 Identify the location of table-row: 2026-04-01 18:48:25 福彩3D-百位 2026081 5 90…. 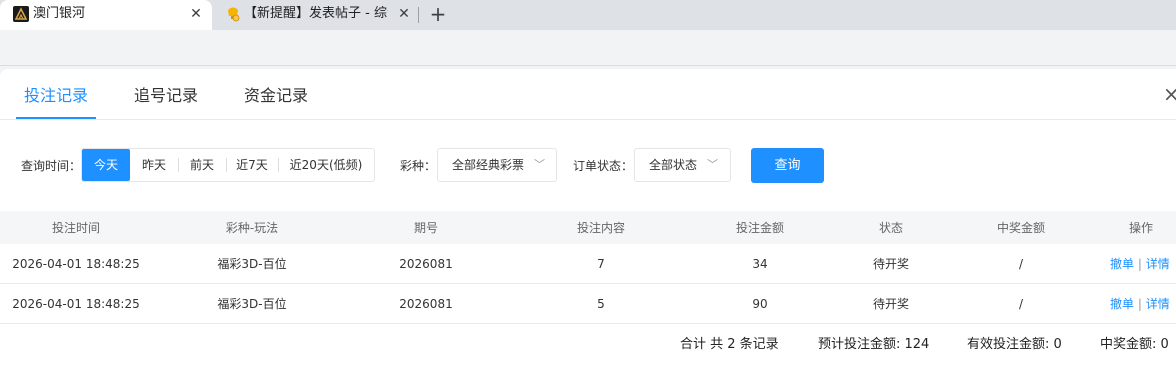
(588, 304).